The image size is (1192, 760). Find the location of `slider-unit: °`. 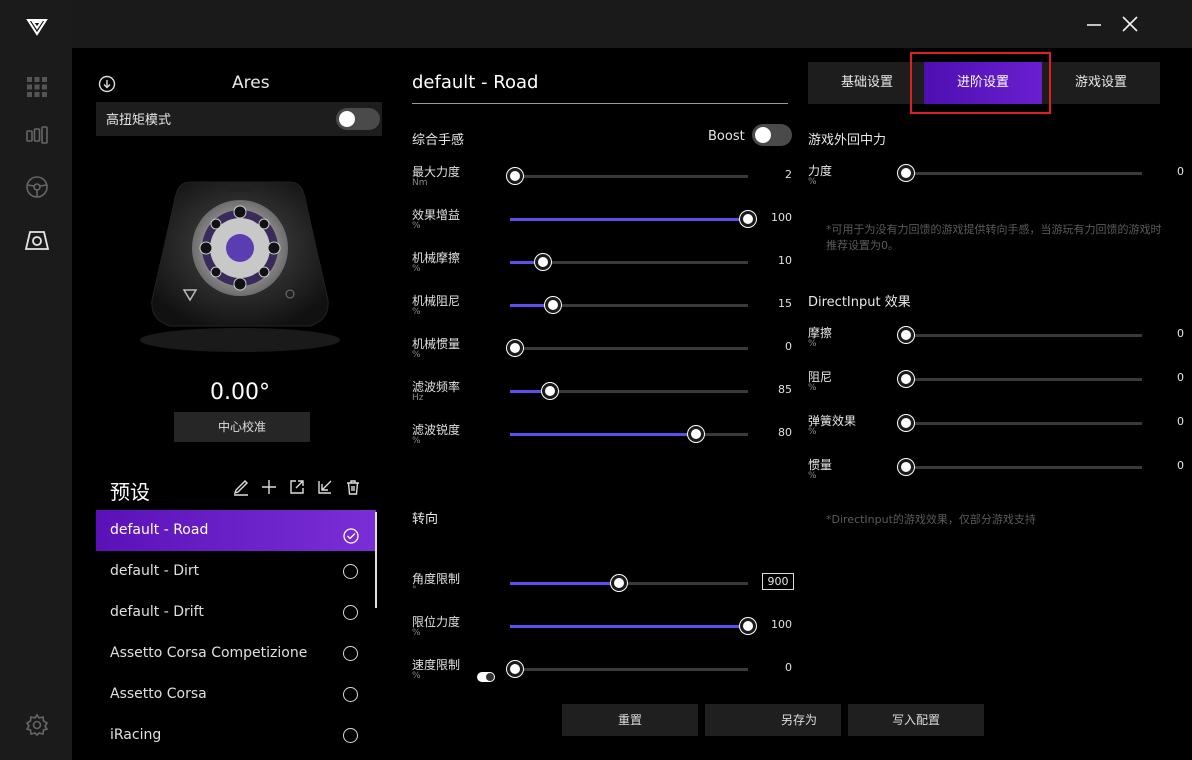

slider-unit: ° is located at coordinates (414, 590).